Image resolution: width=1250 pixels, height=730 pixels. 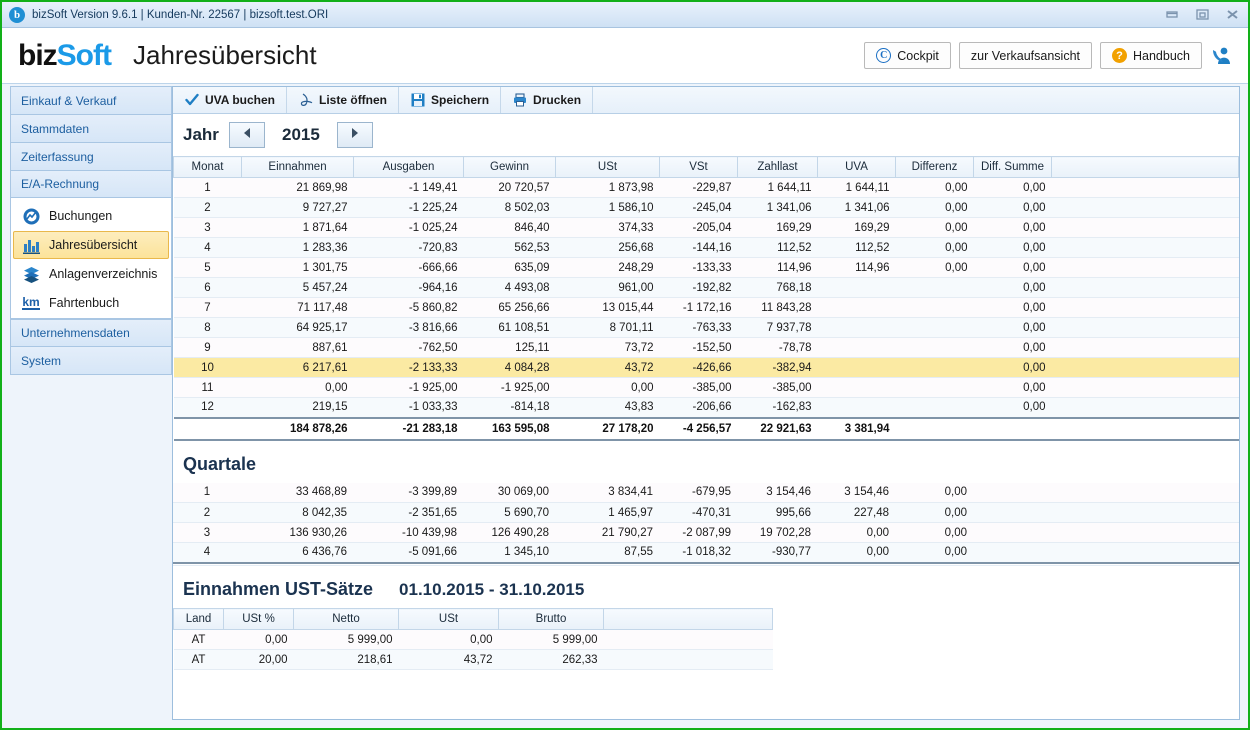 What do you see at coordinates (547, 100) in the screenshot?
I see `drucken-button: Drucken` at bounding box center [547, 100].